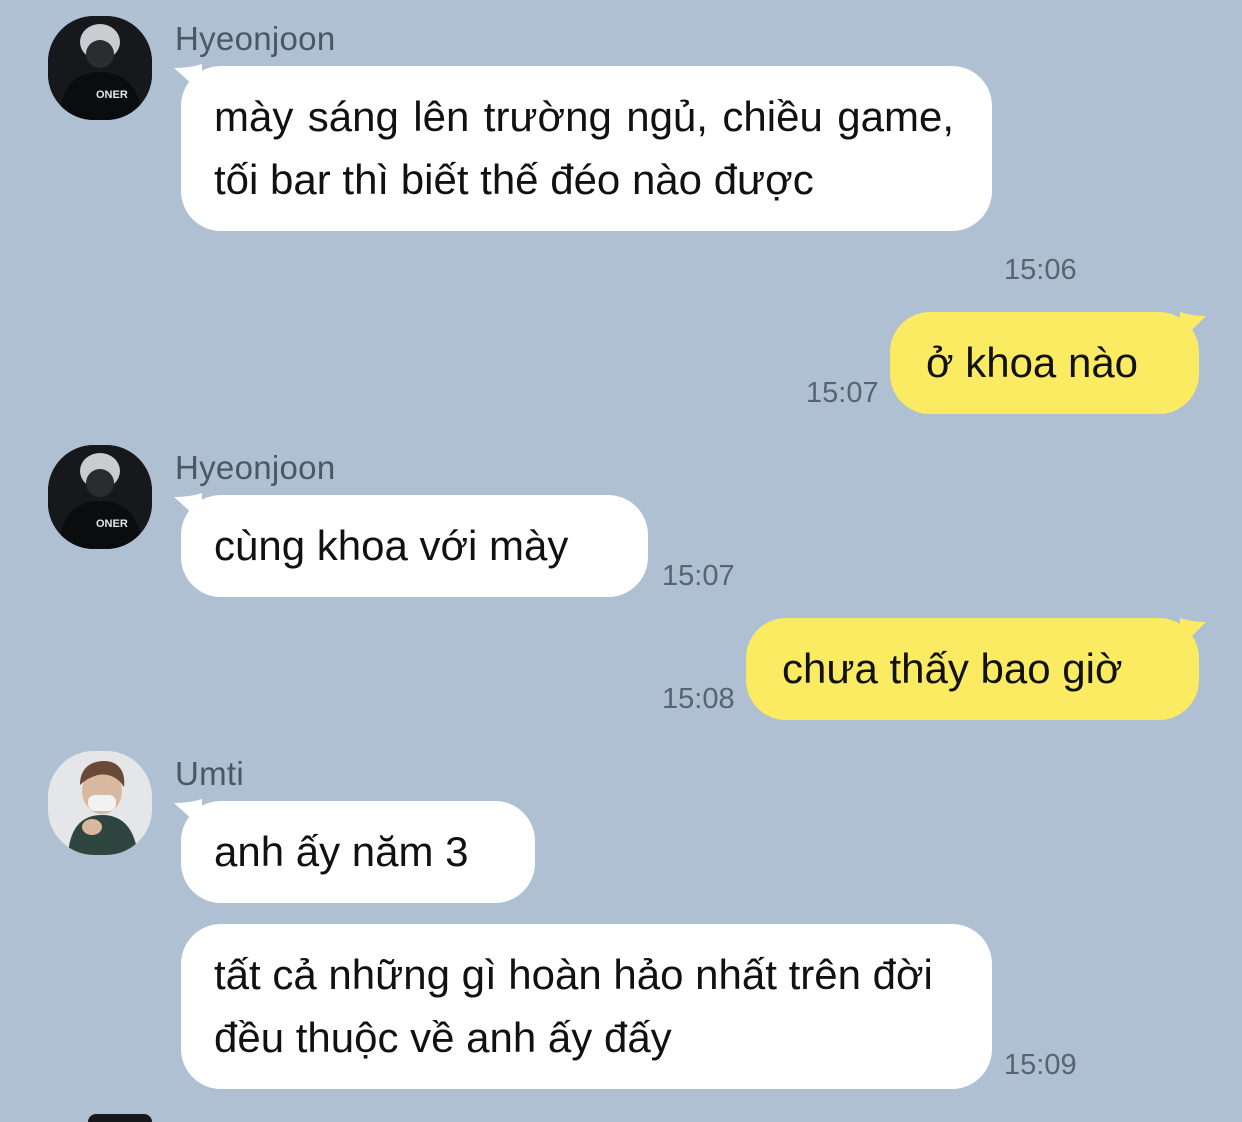  I want to click on message-bubble-outgoing: ở khoa nào, so click(1044, 363).